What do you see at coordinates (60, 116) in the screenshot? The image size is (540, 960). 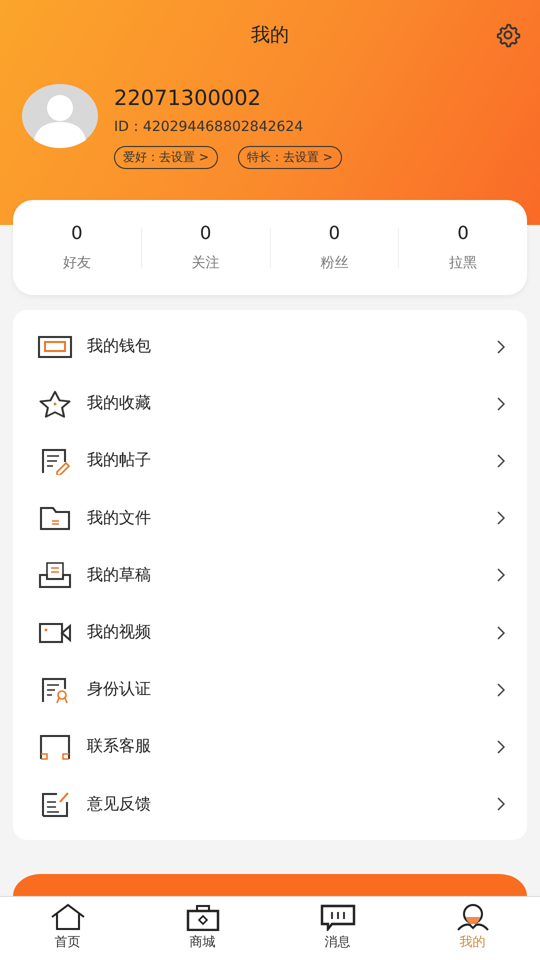 I see `avatar` at bounding box center [60, 116].